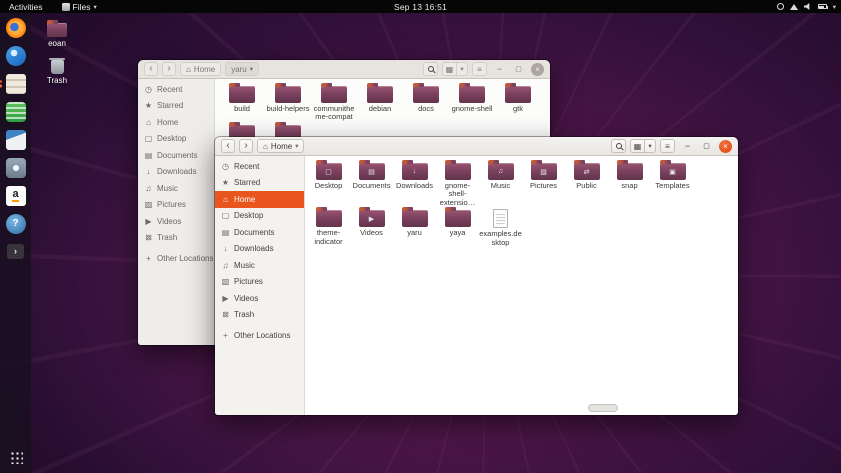 This screenshot has width=841, height=473. What do you see at coordinates (414, 227) in the screenshot?
I see `file-yaru: yaru` at bounding box center [414, 227].